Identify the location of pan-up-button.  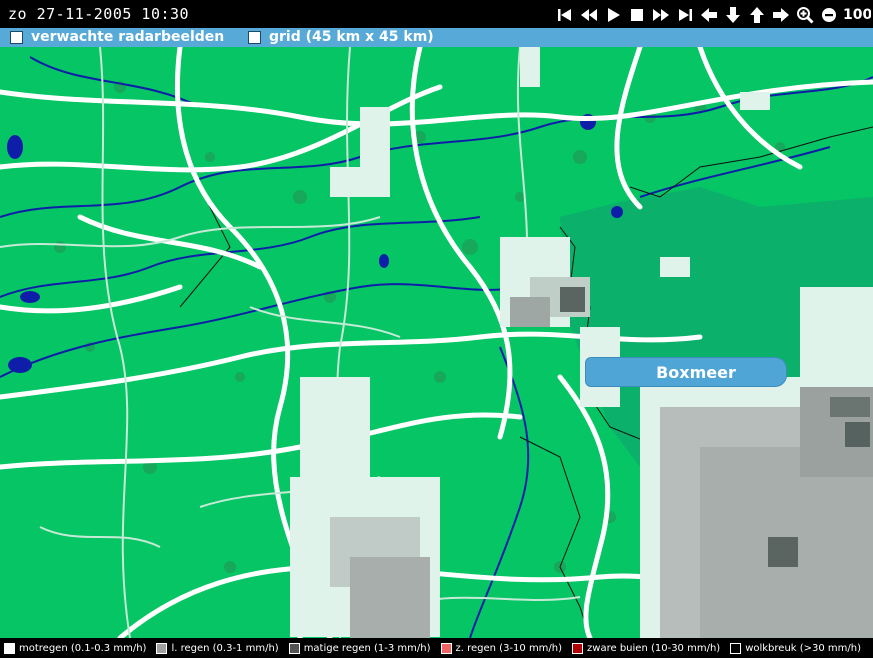
(757, 15).